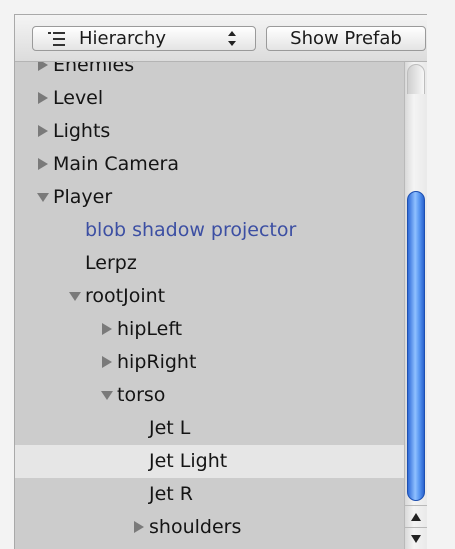 Image resolution: width=455 pixels, height=549 pixels. What do you see at coordinates (210, 131) in the screenshot?
I see `tree-row: Lights` at bounding box center [210, 131].